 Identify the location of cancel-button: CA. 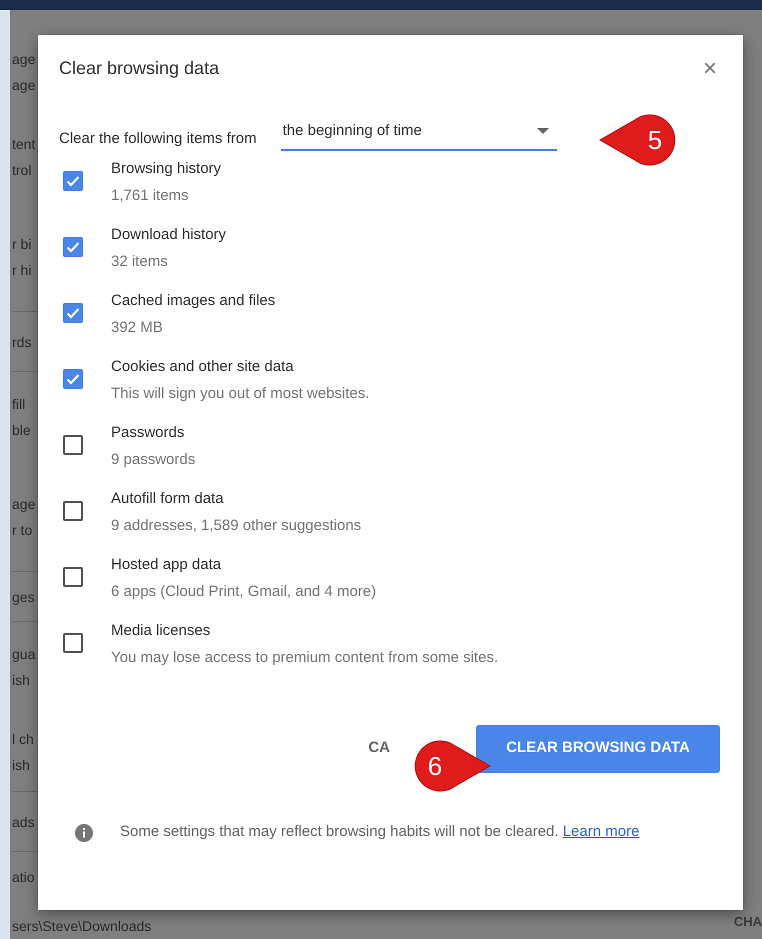
(379, 748).